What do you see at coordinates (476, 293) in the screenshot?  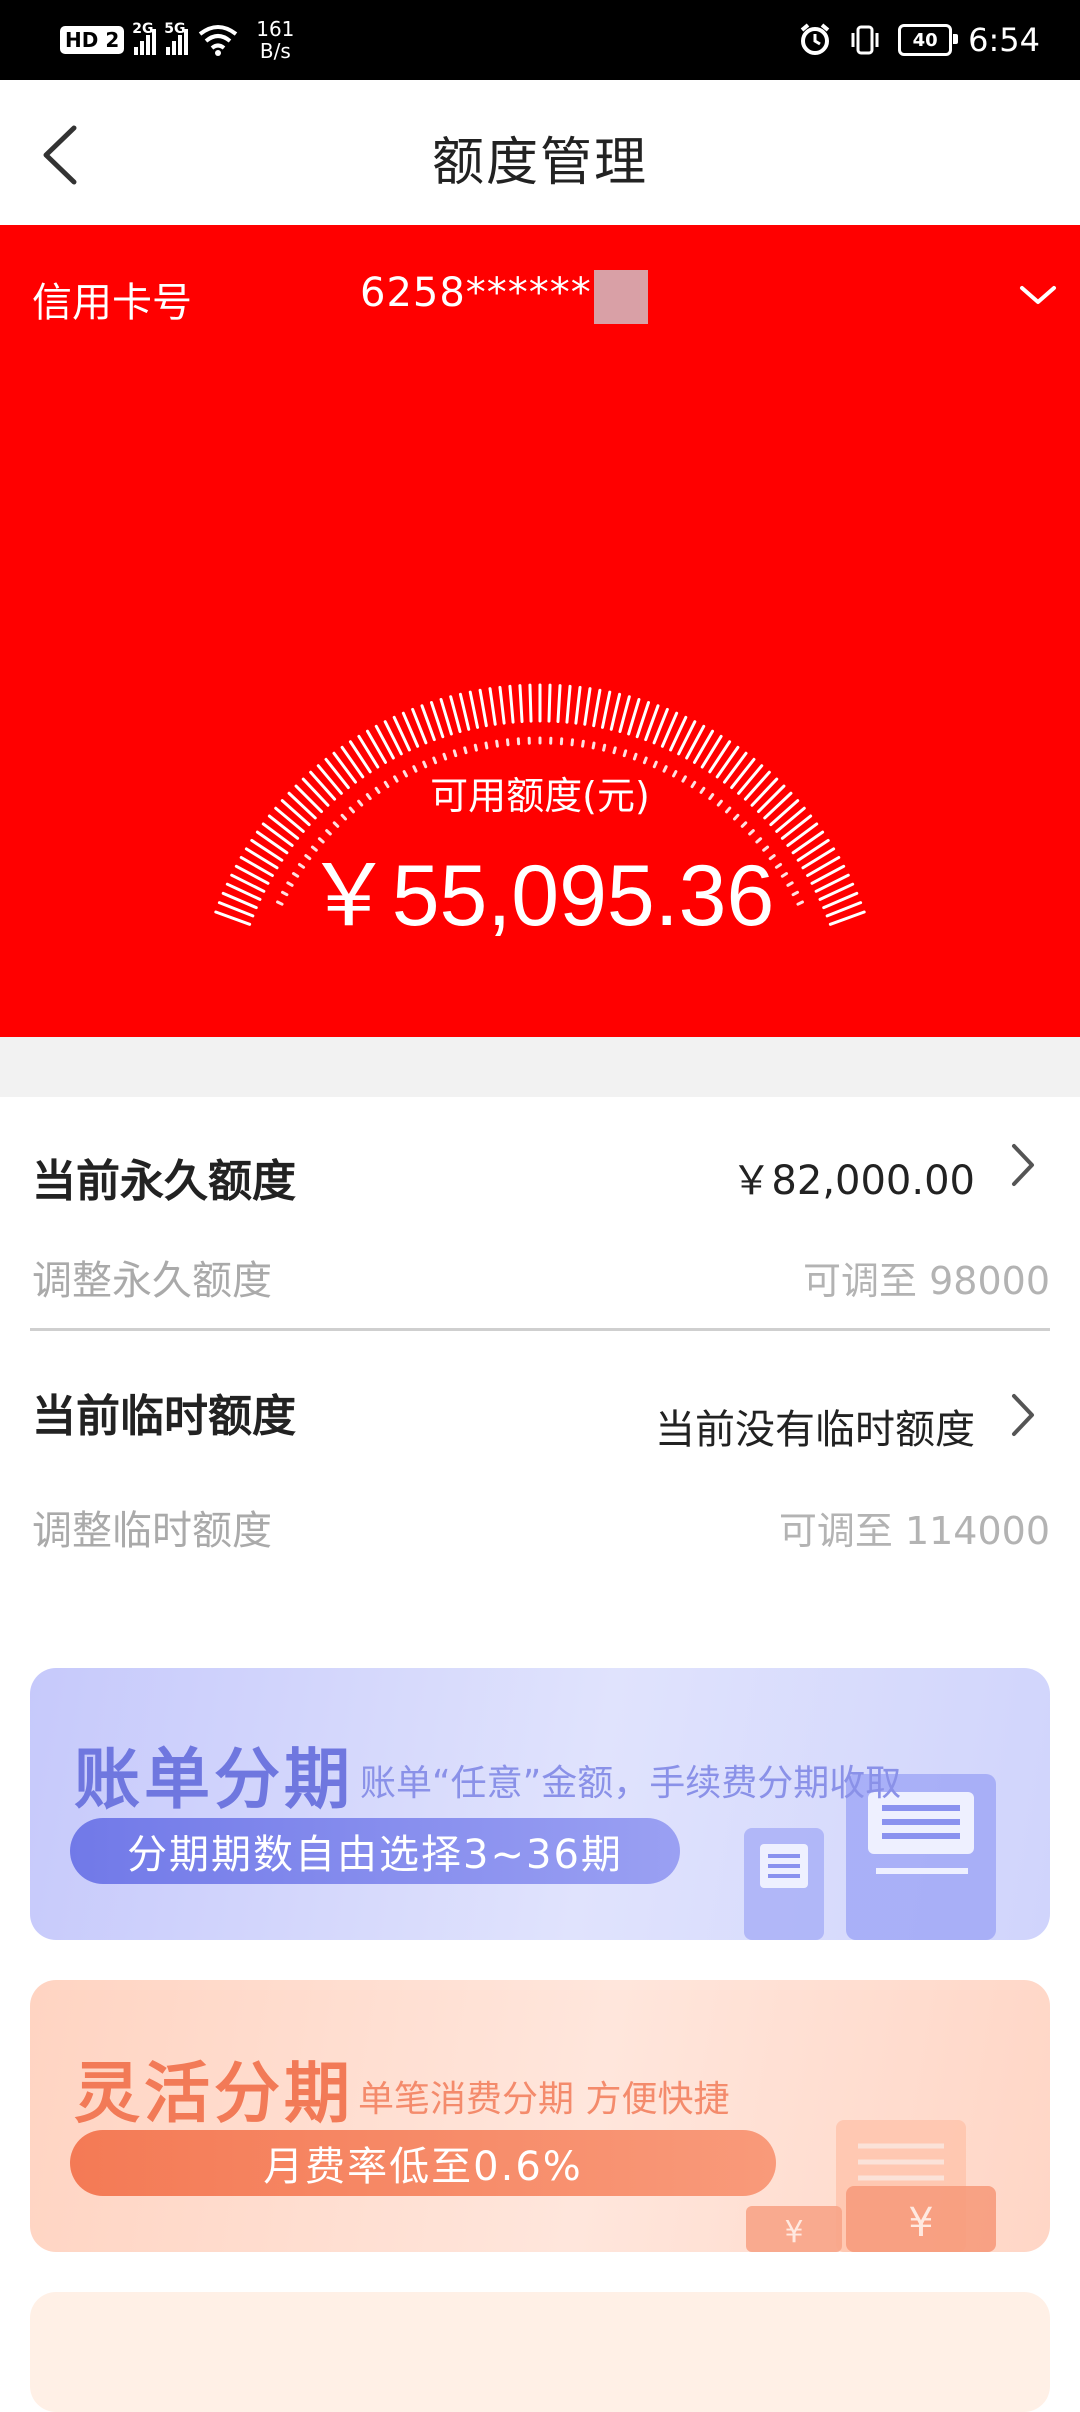 I see `card-number: 6258******` at bounding box center [476, 293].